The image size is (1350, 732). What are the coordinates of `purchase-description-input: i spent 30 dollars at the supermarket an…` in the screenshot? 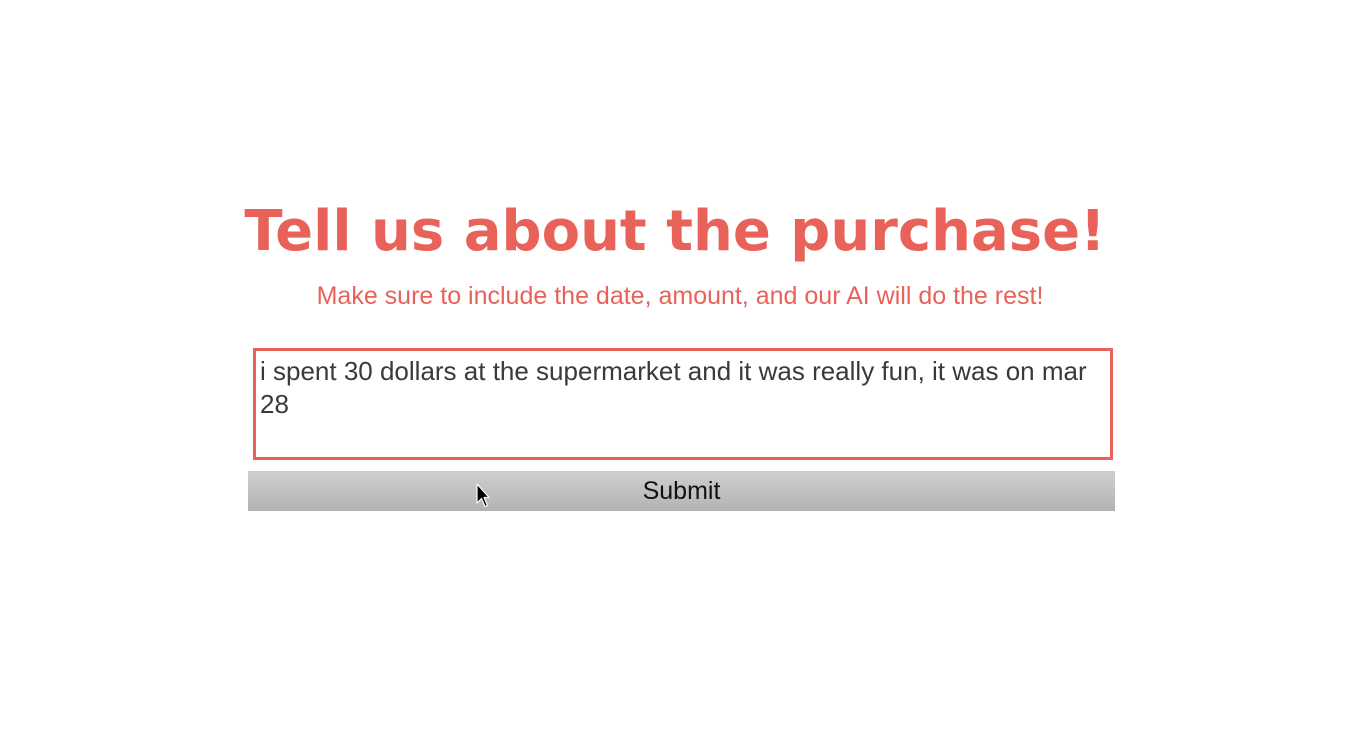 It's located at (683, 404).